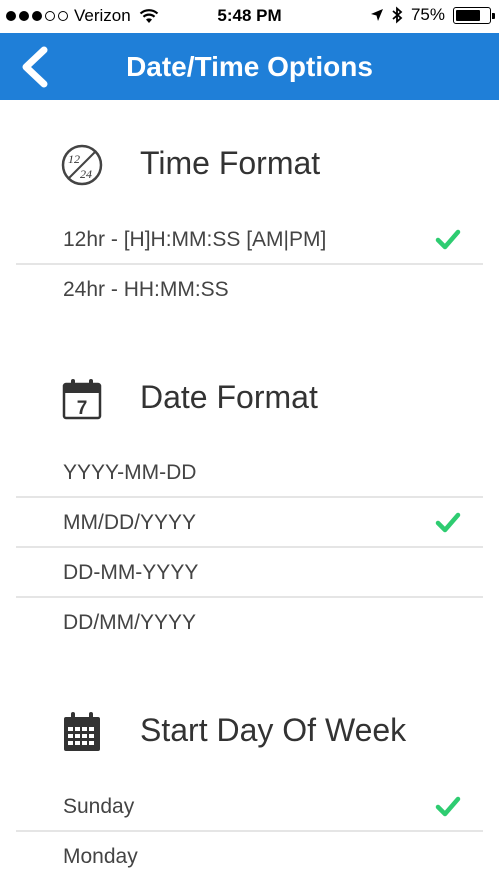  I want to click on option-label: 12hr - [H]H:MM:SS [AM|PM], so click(195, 239).